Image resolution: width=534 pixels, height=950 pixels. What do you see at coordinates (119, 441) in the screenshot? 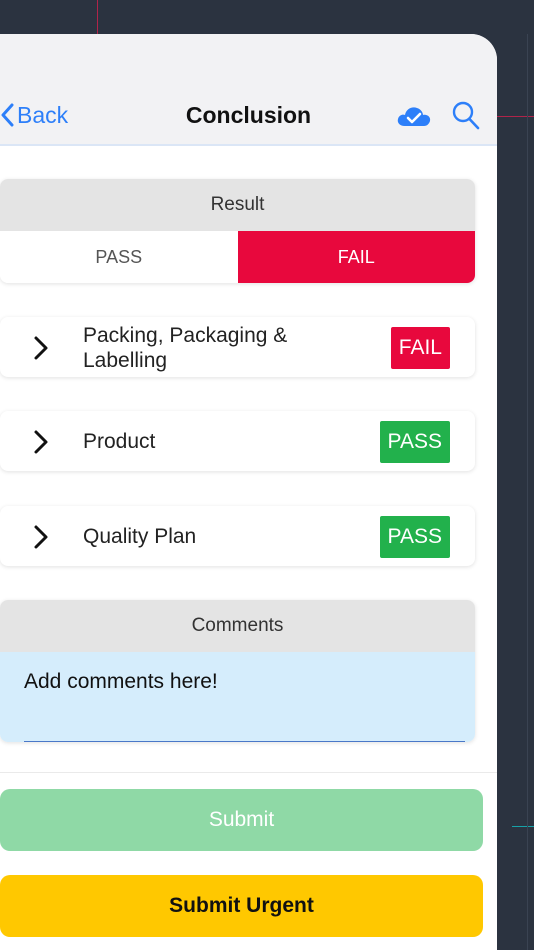
I see `section-label: Product` at bounding box center [119, 441].